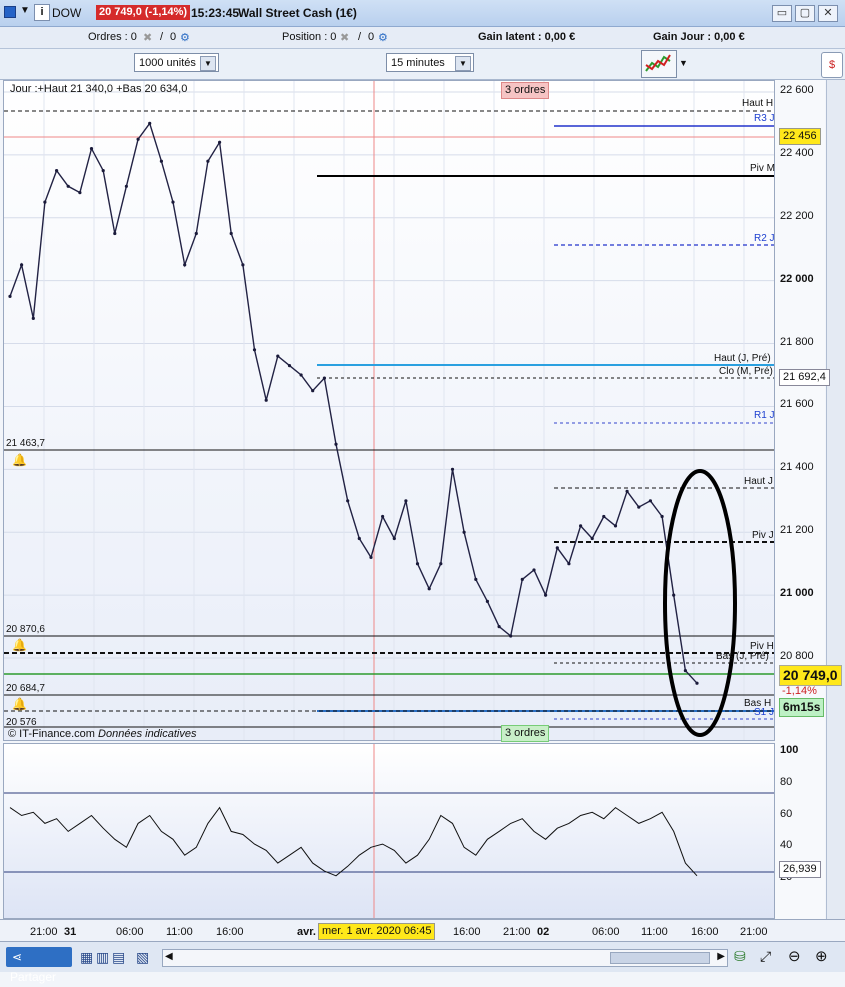 This screenshot has height=987, width=845. I want to click on time-label: 11:00, so click(654, 932).